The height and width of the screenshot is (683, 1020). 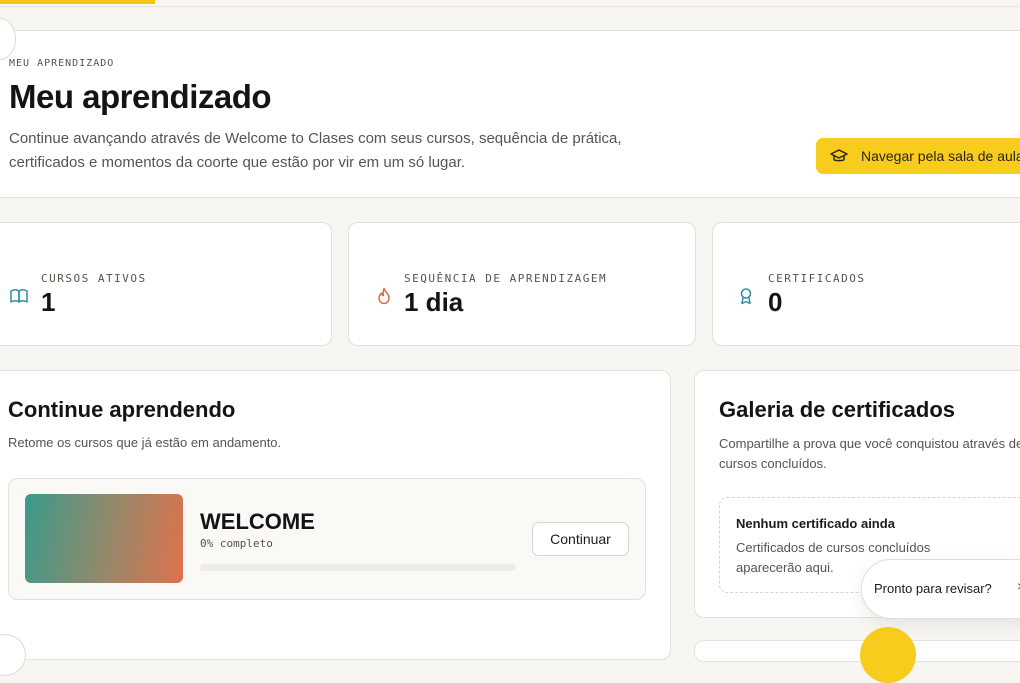 I want to click on stat-label: SEQUÊNCIA DE APRENDIZAGEM, so click(x=506, y=278).